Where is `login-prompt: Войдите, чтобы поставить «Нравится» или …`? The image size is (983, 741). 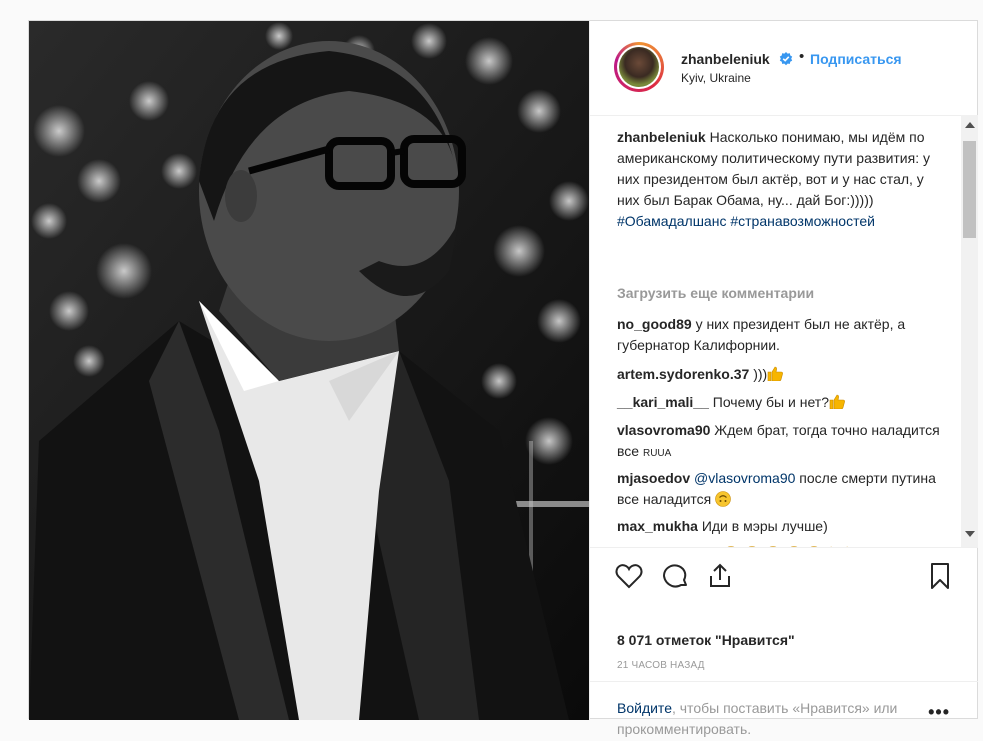
login-prompt: Войдите, чтобы поставить «Нравится» или … is located at coordinates (784, 709).